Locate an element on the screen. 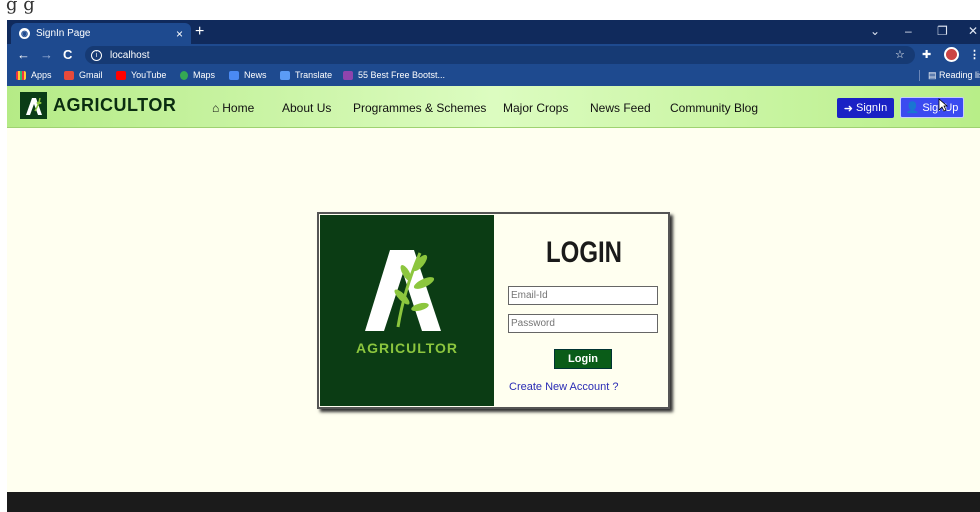 This screenshot has height=512, width=980. apps-grid-icon is located at coordinates (21, 75).